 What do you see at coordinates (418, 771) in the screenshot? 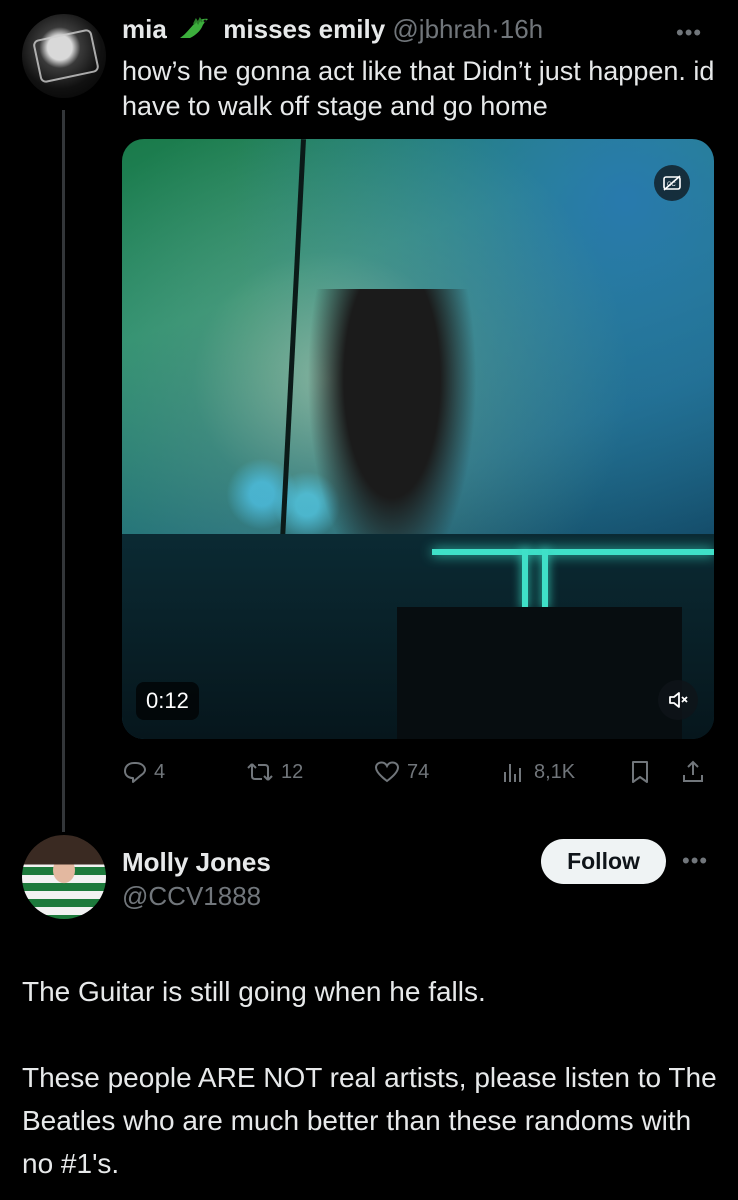
I see `like-count: 74` at bounding box center [418, 771].